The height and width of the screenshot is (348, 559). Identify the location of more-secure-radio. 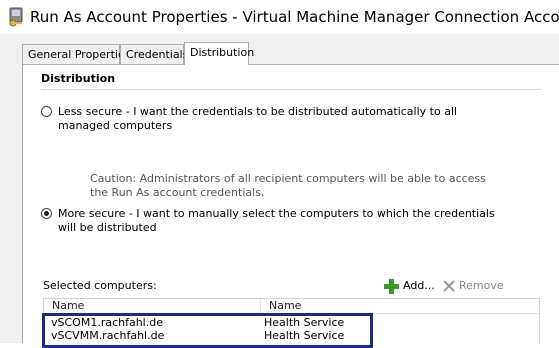
(46, 213).